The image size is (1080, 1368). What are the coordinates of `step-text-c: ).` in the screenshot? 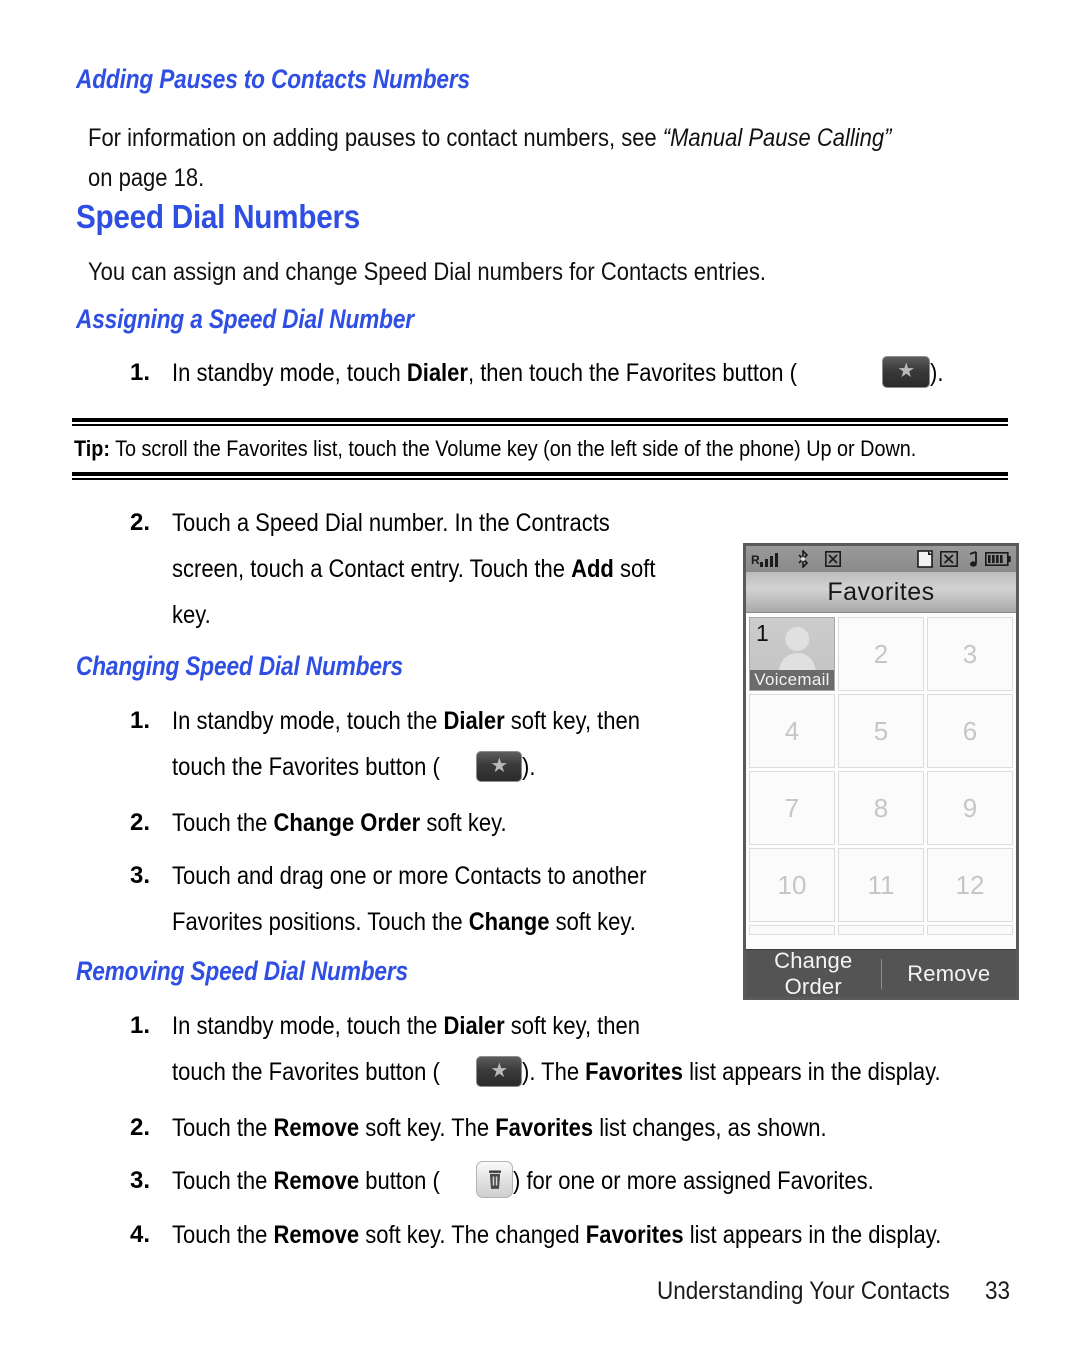 It's located at (937, 373).